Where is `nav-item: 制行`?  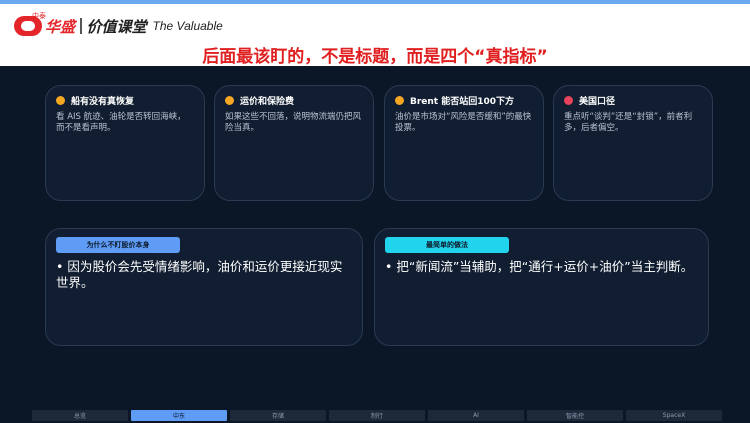 nav-item: 制行 is located at coordinates (377, 415).